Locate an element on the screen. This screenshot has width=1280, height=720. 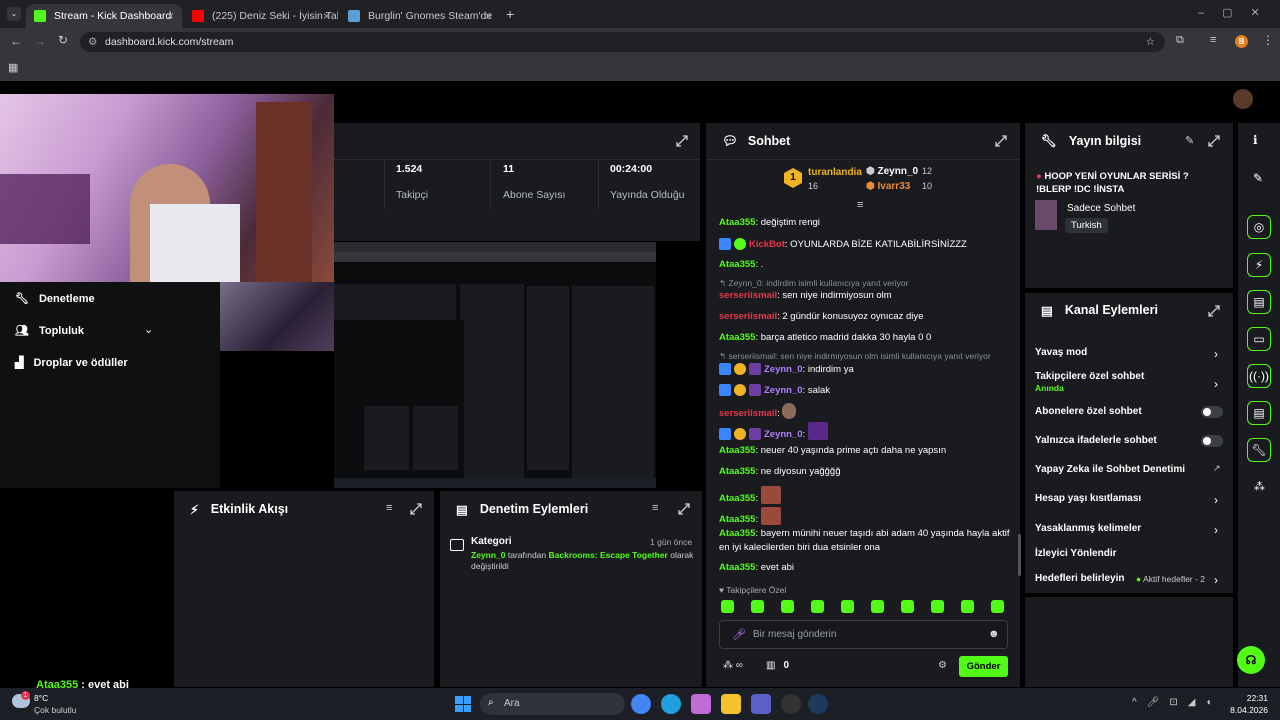
windows-start-icon is located at coordinates (463, 704).